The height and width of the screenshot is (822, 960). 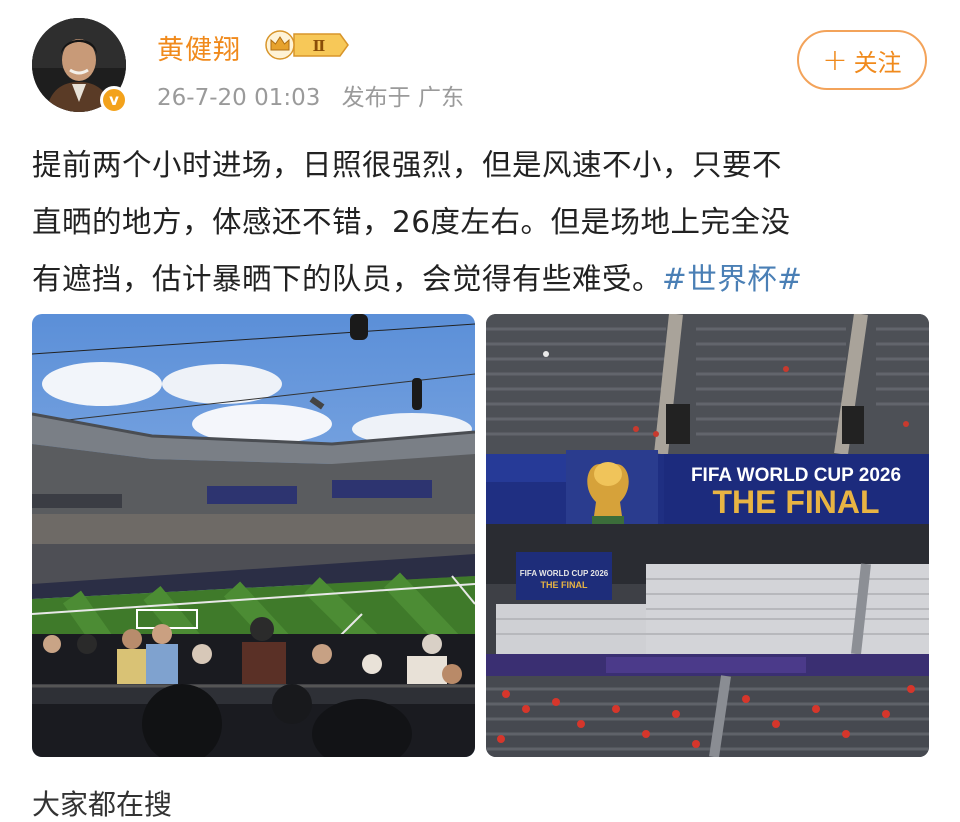 I want to click on post-line-text: 有遮挡，估计暴晒下的队员，会觉得有些难受。, so click(x=347, y=279).